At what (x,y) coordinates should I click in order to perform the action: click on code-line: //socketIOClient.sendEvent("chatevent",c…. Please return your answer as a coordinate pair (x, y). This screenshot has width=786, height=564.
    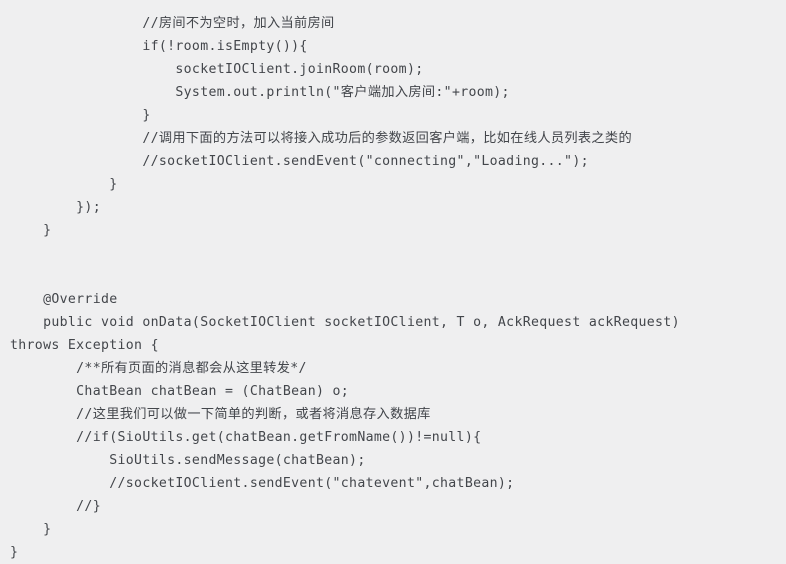
    Looking at the image, I should click on (398, 483).